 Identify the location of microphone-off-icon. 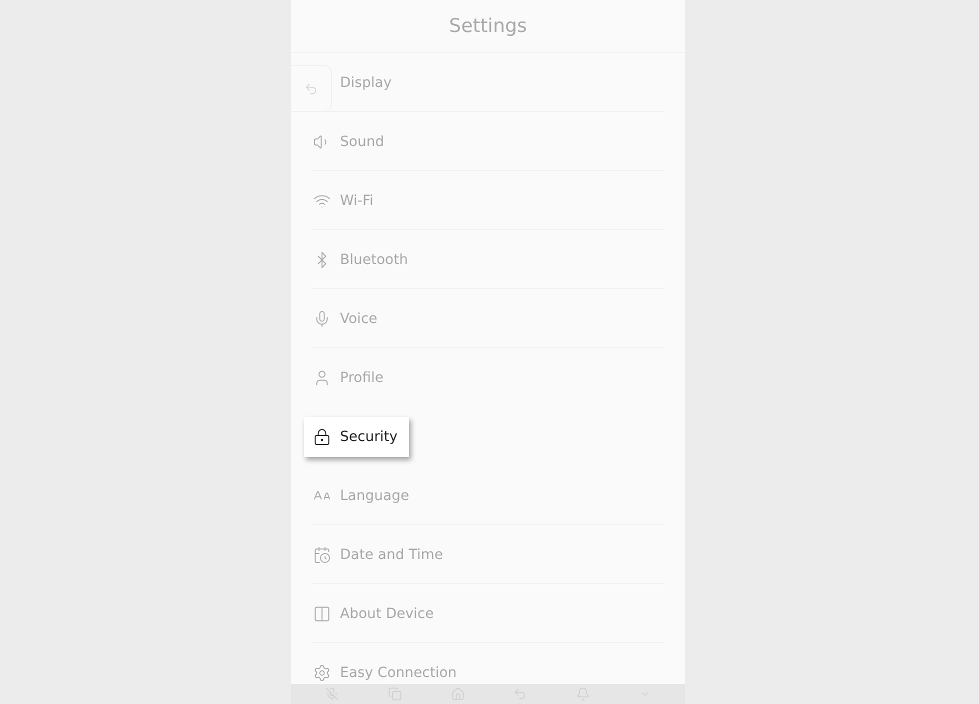
(332, 694).